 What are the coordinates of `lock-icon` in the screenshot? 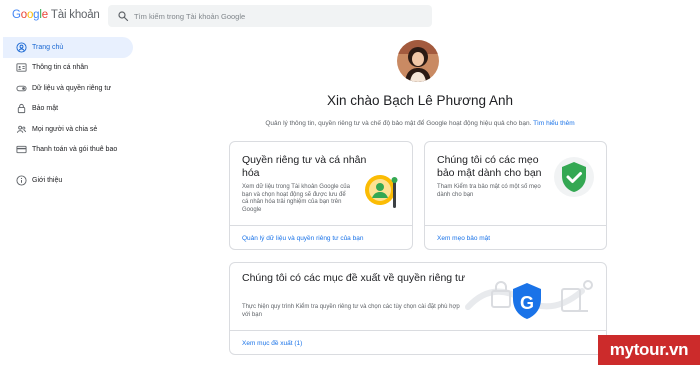 It's located at (21, 108).